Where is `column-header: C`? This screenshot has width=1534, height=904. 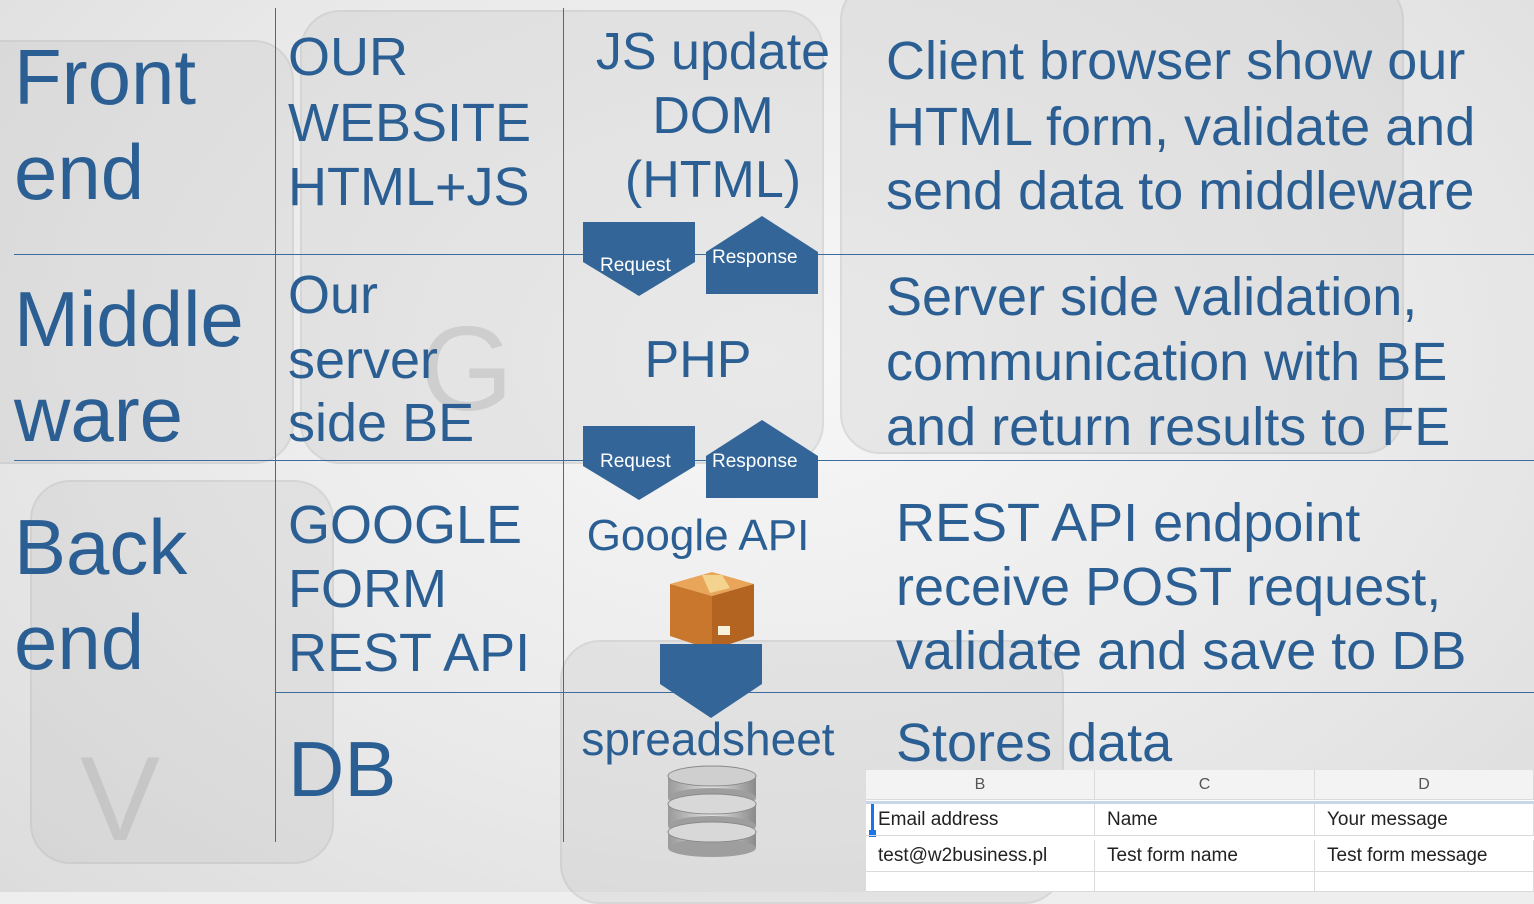
column-header: C is located at coordinates (1205, 785).